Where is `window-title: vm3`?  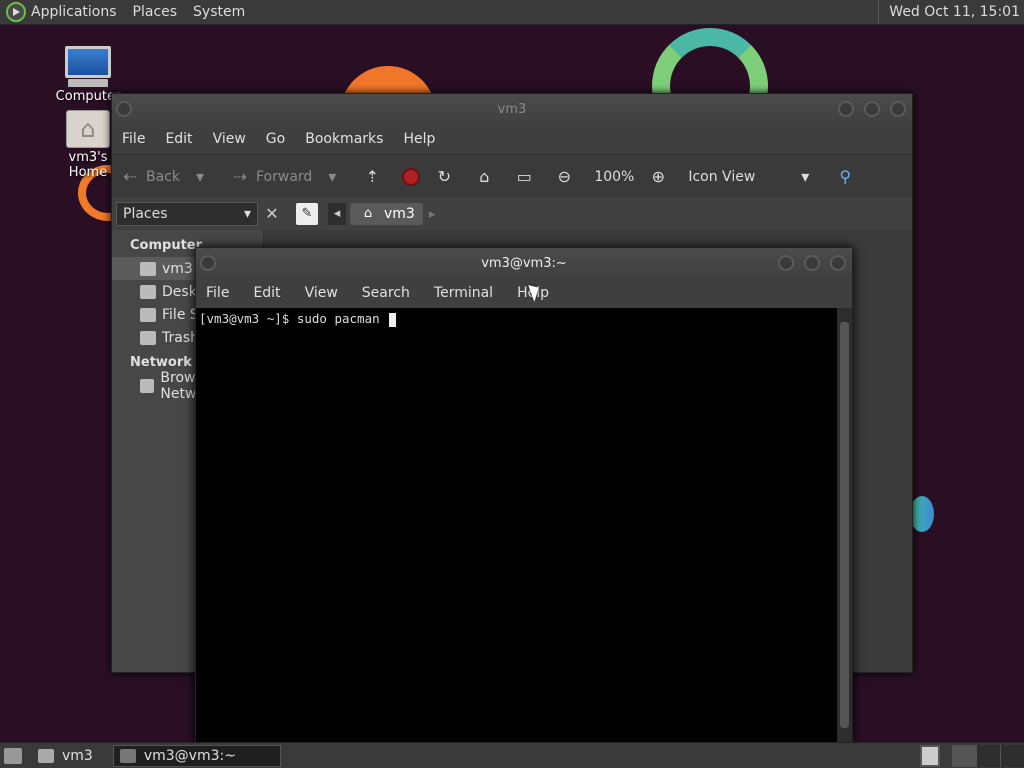
window-title: vm3 is located at coordinates (512, 109).